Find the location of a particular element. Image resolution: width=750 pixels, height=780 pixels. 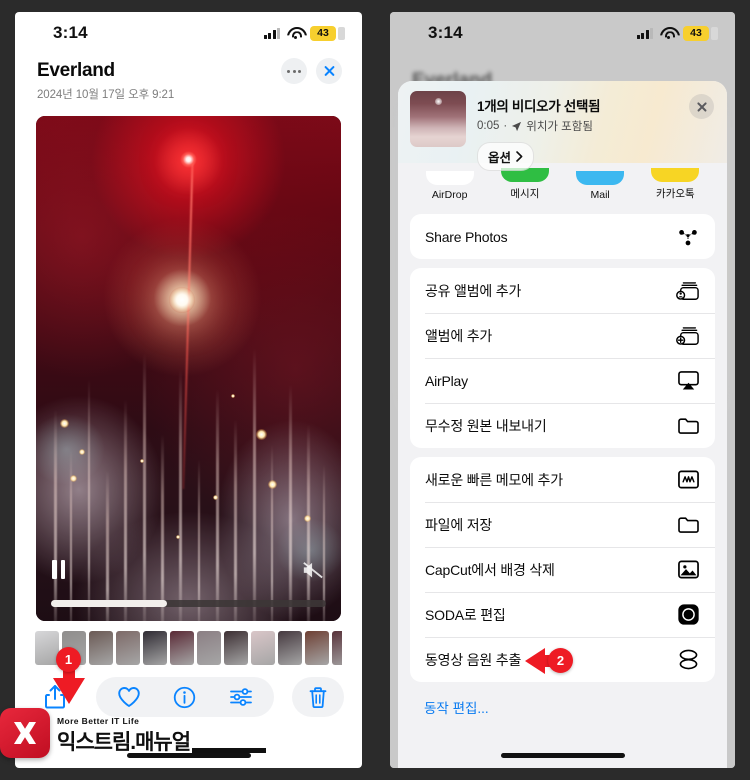

app-icon is located at coordinates (600, 178).